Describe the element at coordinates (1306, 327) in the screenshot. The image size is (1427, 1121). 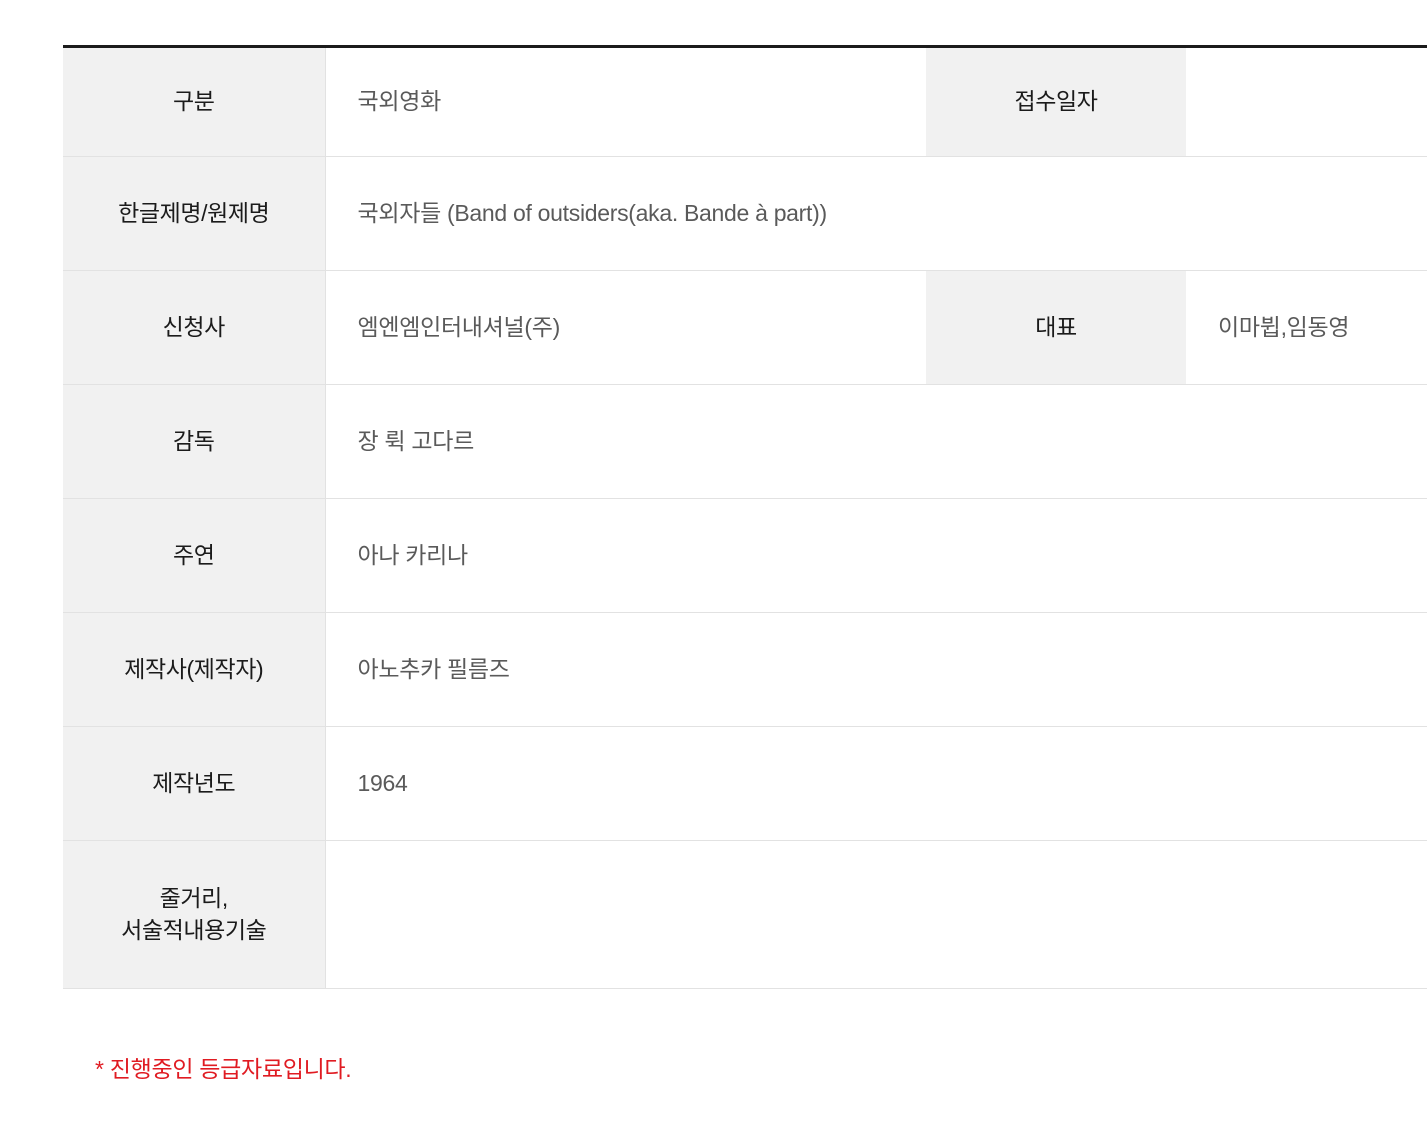
I see `row-value-representative: 이마뷥,임동영` at that location.